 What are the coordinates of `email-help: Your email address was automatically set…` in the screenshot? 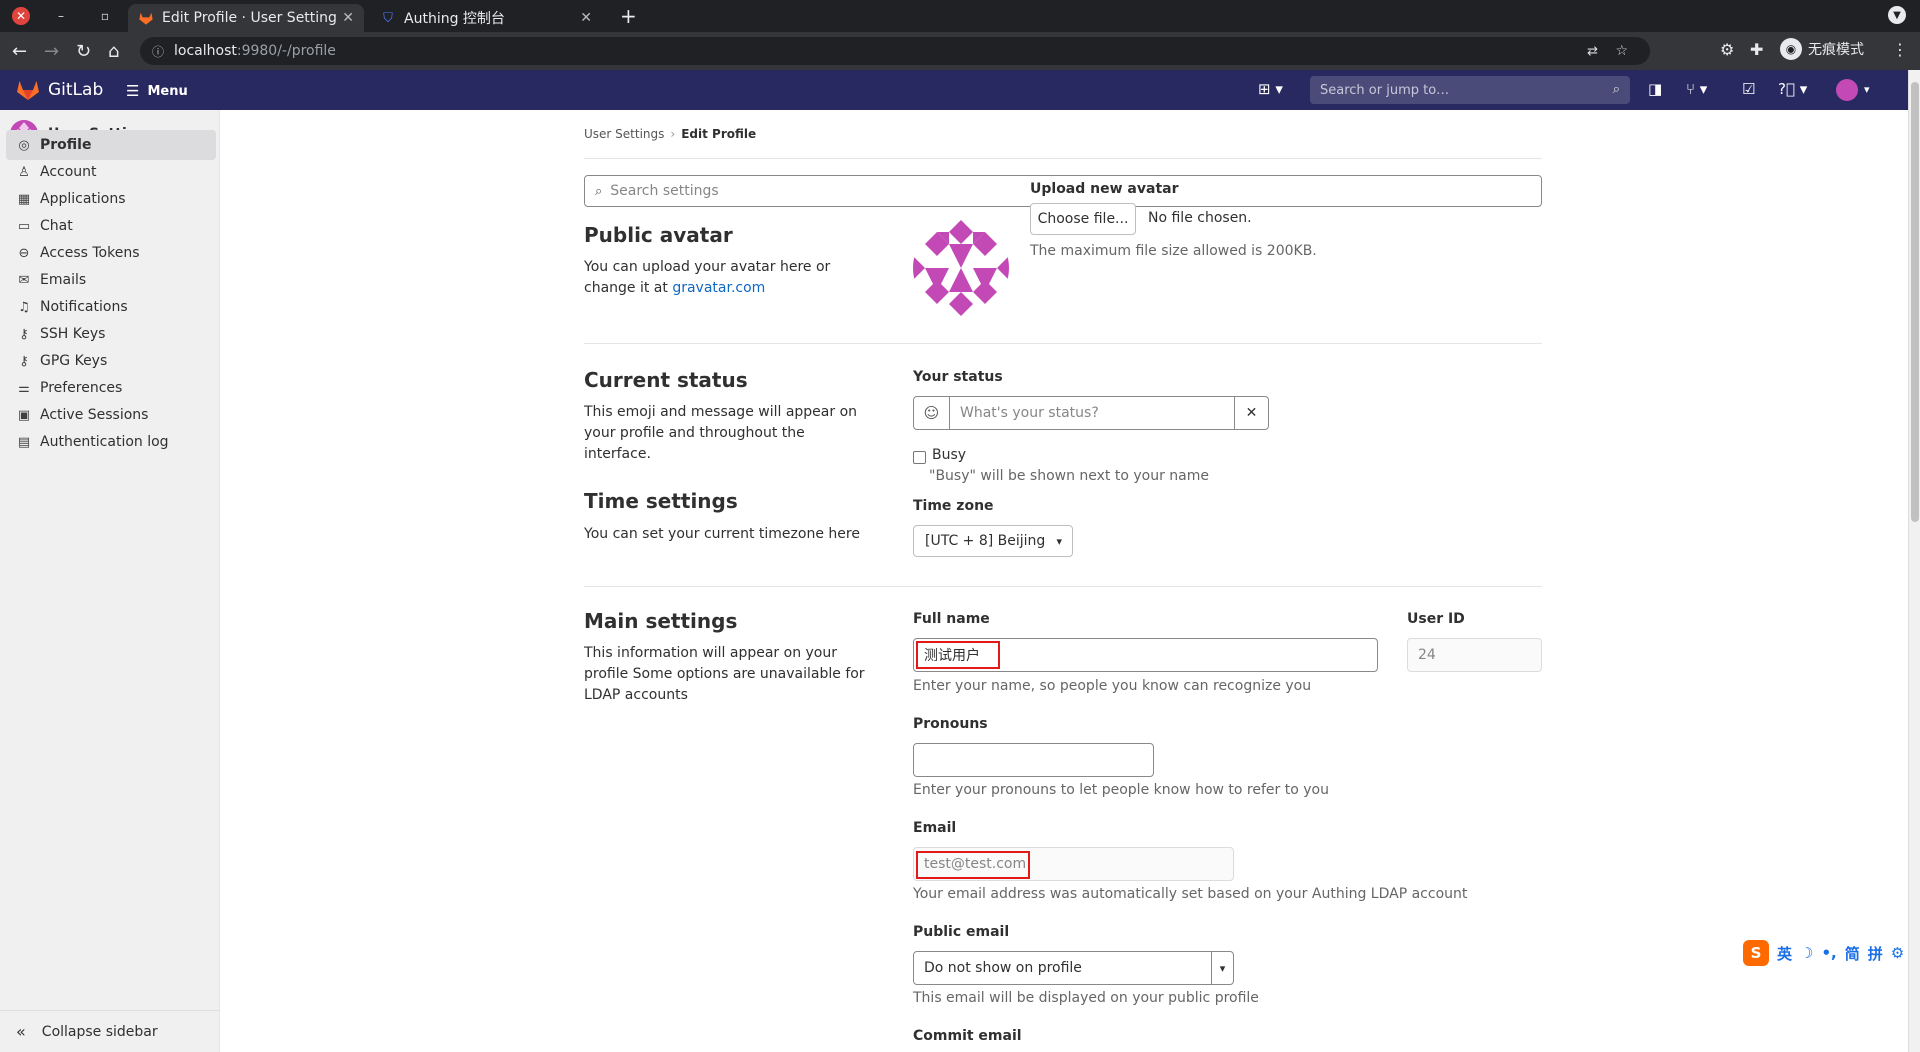 It's located at (1190, 894).